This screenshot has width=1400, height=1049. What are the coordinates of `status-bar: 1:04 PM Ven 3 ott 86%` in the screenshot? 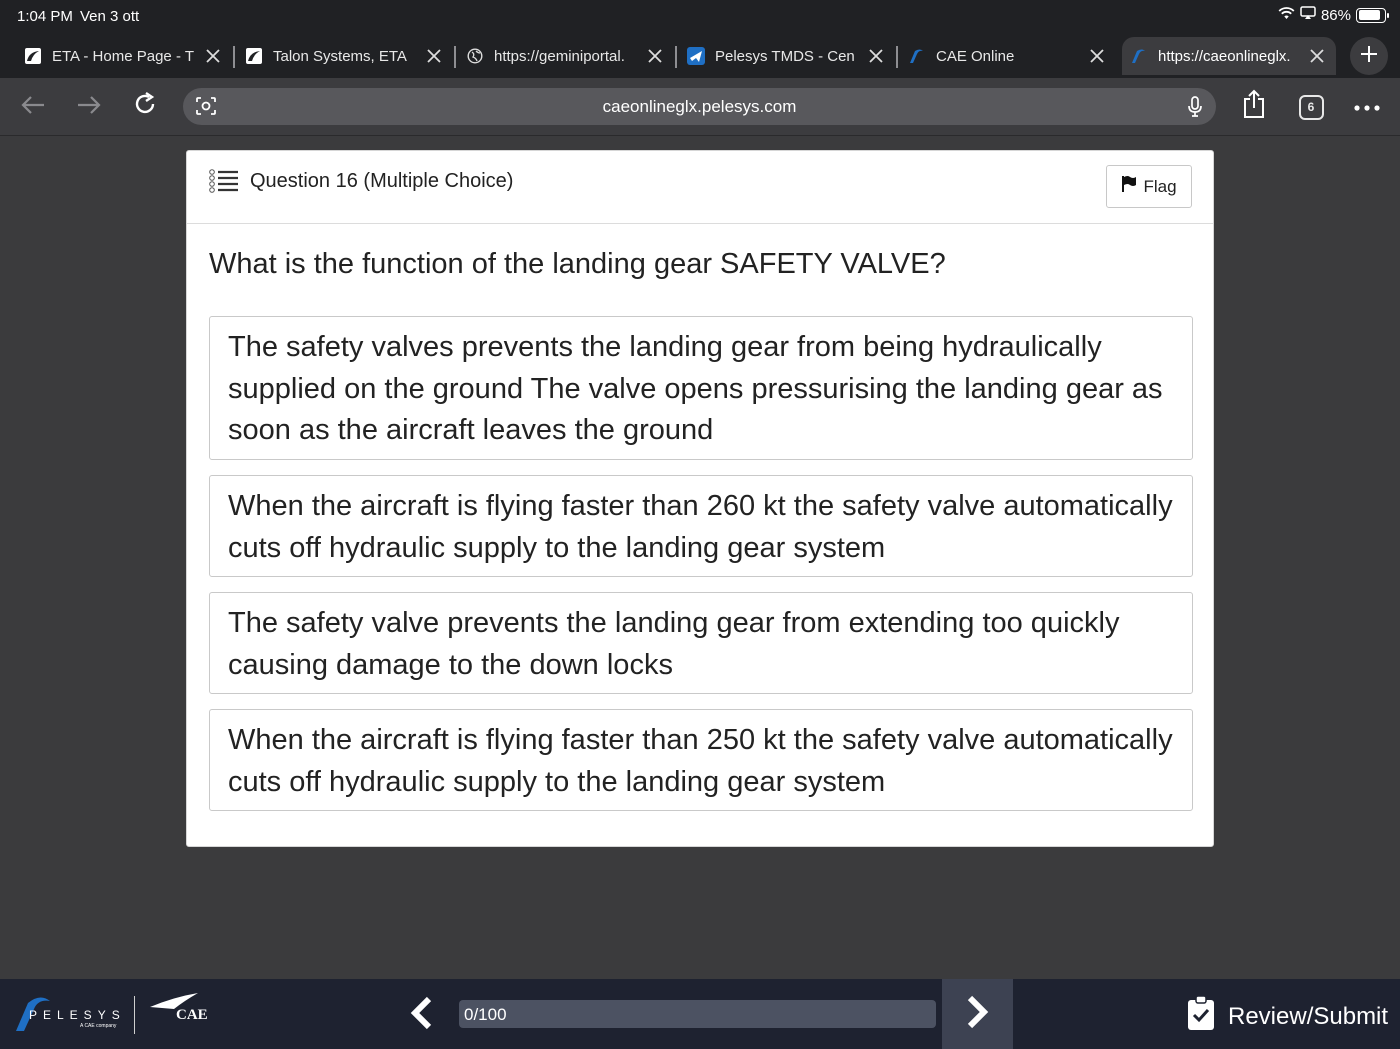 It's located at (700, 17).